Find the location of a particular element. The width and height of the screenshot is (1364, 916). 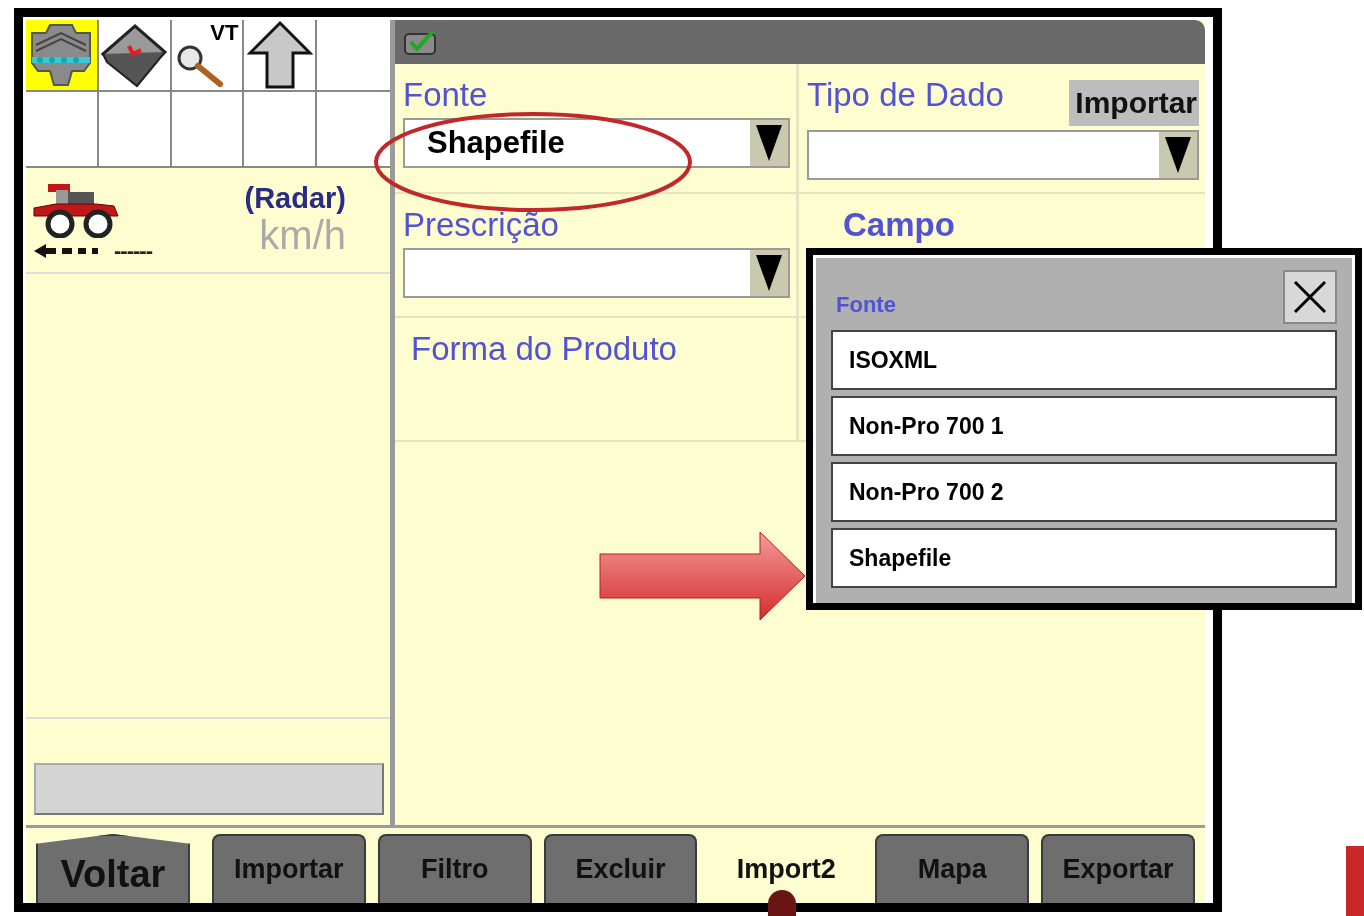

blank-key is located at coordinates (209, 789).